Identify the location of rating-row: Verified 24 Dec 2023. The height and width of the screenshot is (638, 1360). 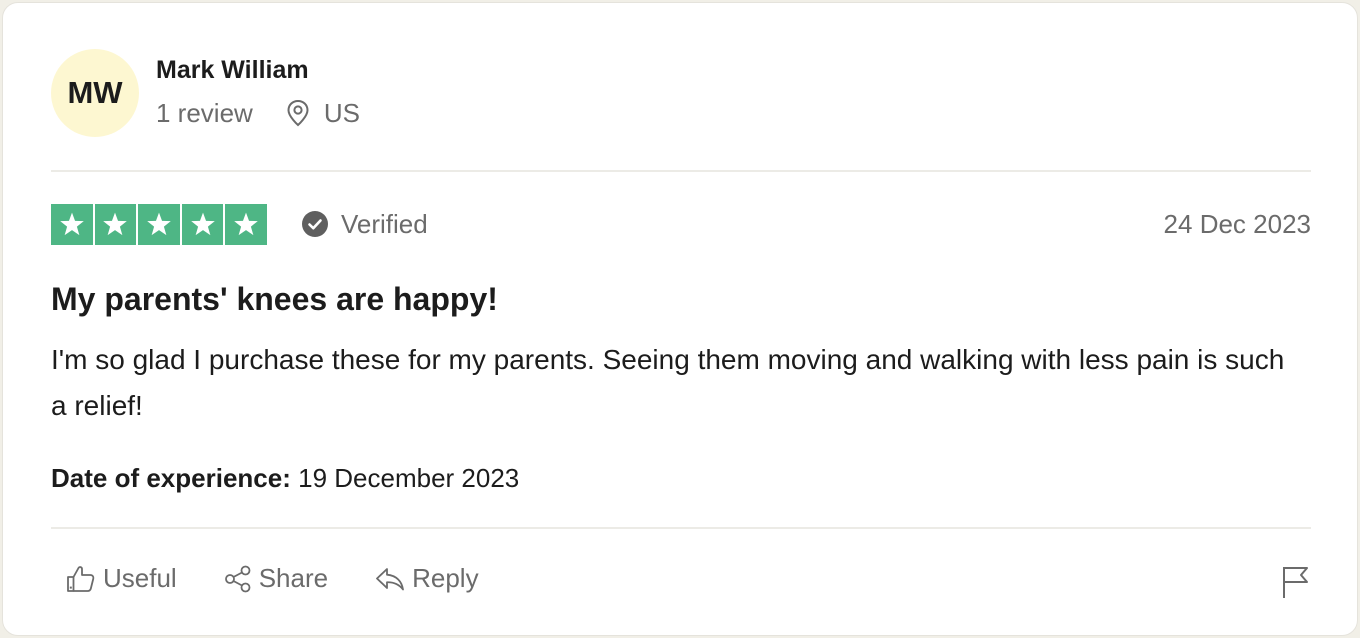
(681, 224).